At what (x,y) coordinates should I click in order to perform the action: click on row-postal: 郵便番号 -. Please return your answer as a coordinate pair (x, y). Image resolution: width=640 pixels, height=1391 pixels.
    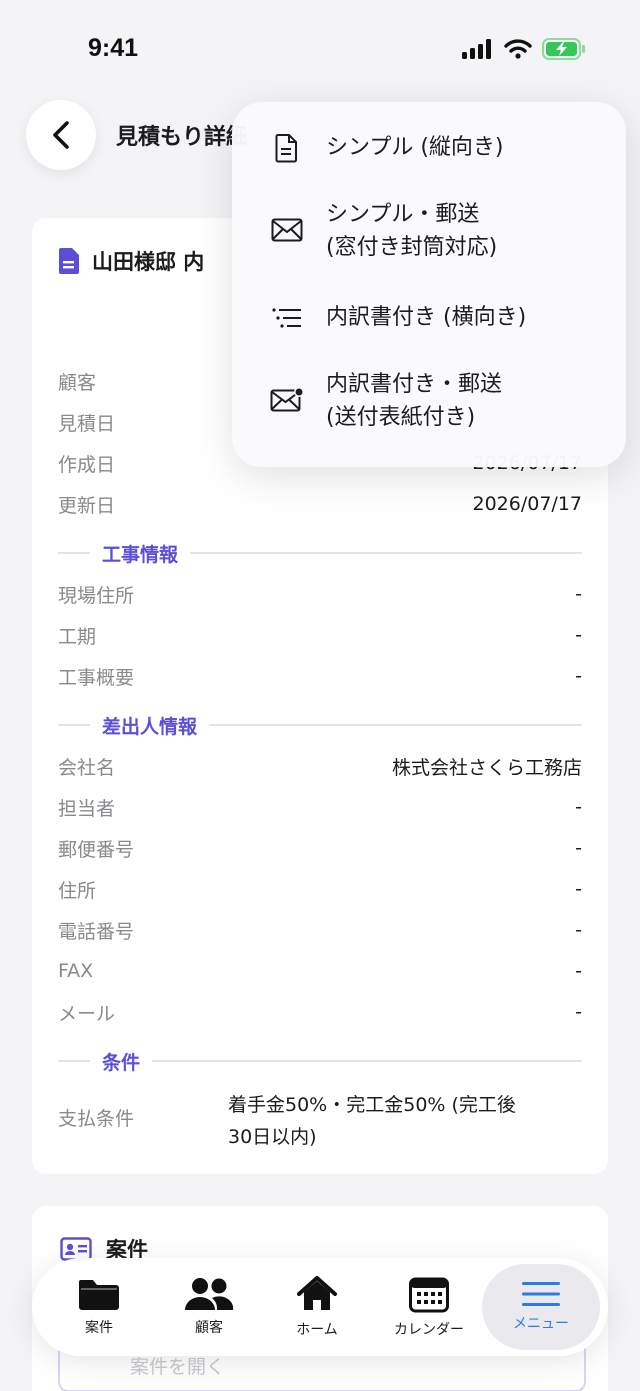
    Looking at the image, I should click on (320, 848).